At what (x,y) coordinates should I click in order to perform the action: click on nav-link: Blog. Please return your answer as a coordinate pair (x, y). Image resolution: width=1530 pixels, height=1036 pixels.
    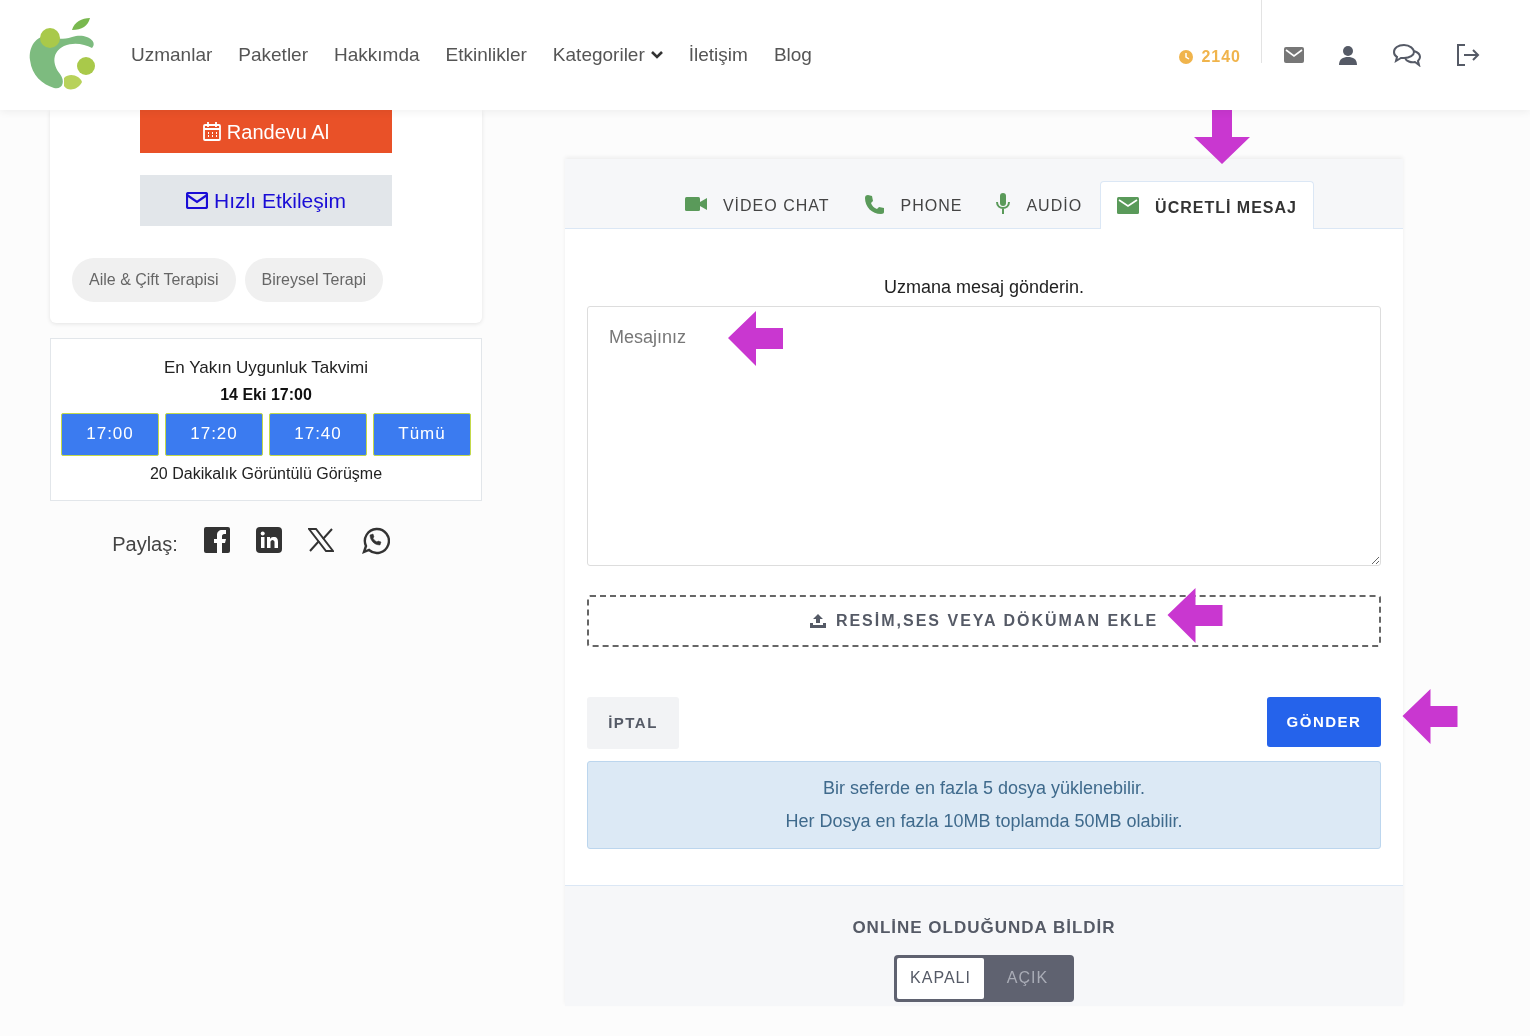
    Looking at the image, I should click on (792, 55).